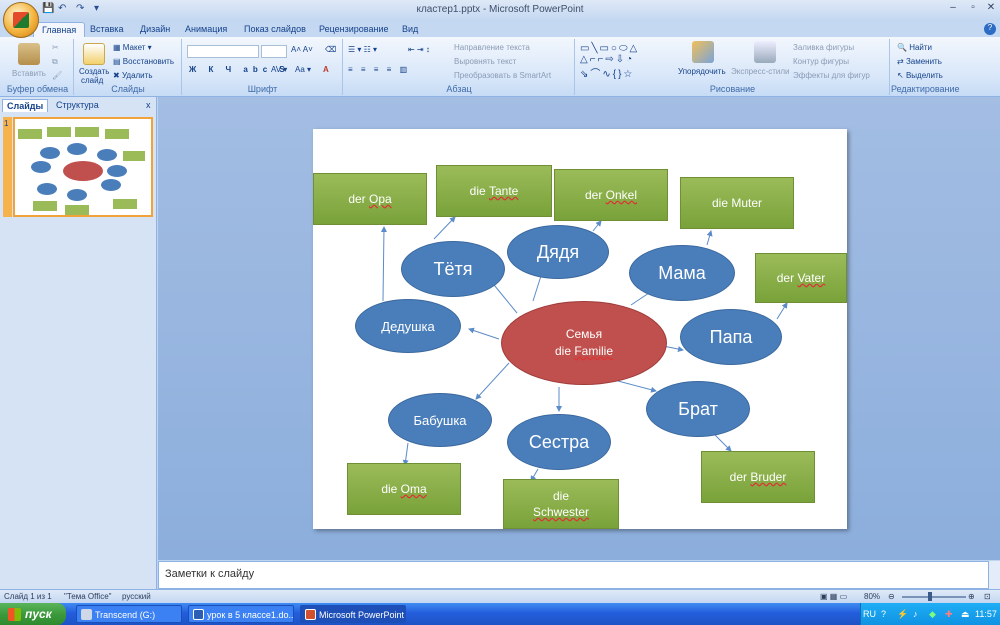 The height and width of the screenshot is (625, 1000). What do you see at coordinates (106, 29) in the screenshot?
I see `tab-insert: Вставка` at bounding box center [106, 29].